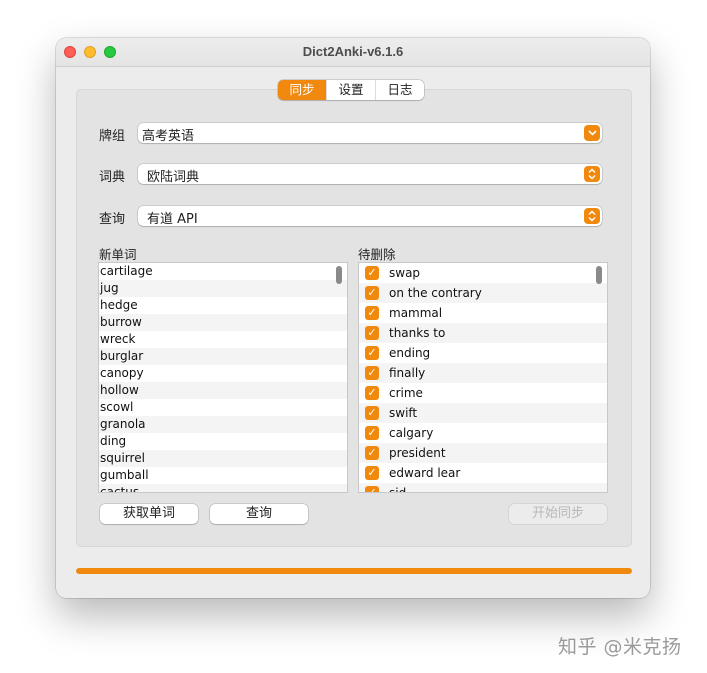  What do you see at coordinates (339, 275) in the screenshot?
I see `new-words-scrollbar` at bounding box center [339, 275].